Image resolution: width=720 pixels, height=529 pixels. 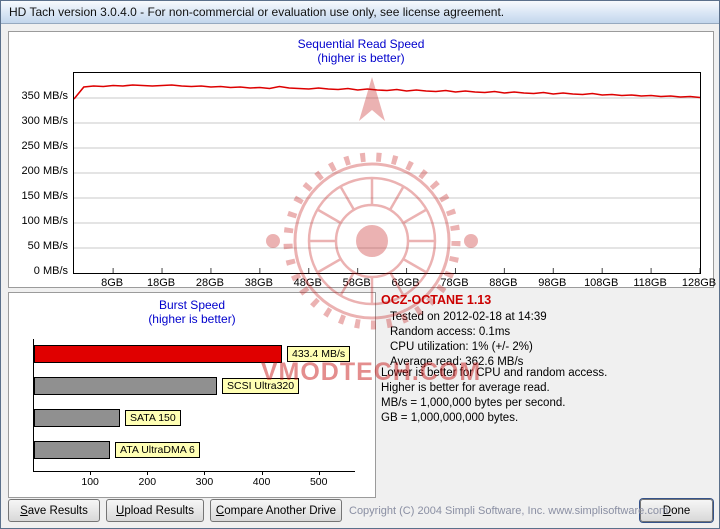 What do you see at coordinates (361, 44) in the screenshot?
I see `read-chart-title: Sequential Read Speed` at bounding box center [361, 44].